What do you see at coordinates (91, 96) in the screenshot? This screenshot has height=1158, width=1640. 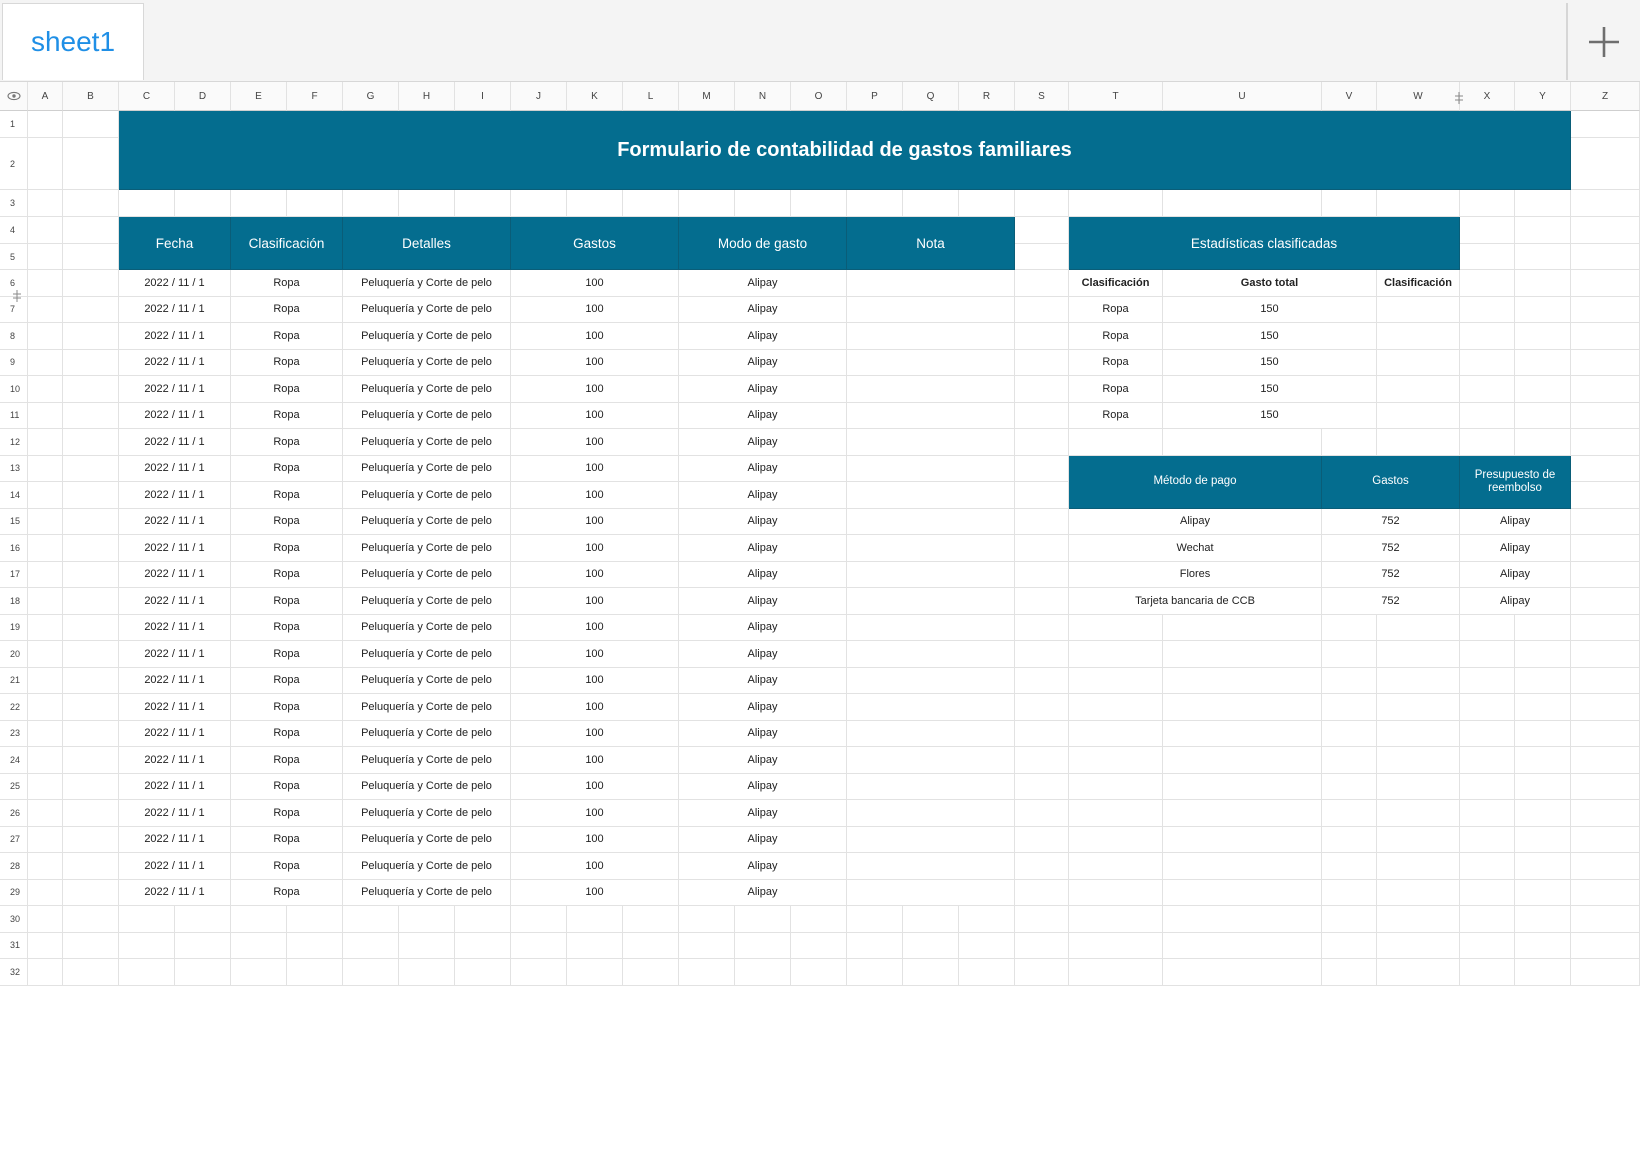 I see `column-header-b: B` at bounding box center [91, 96].